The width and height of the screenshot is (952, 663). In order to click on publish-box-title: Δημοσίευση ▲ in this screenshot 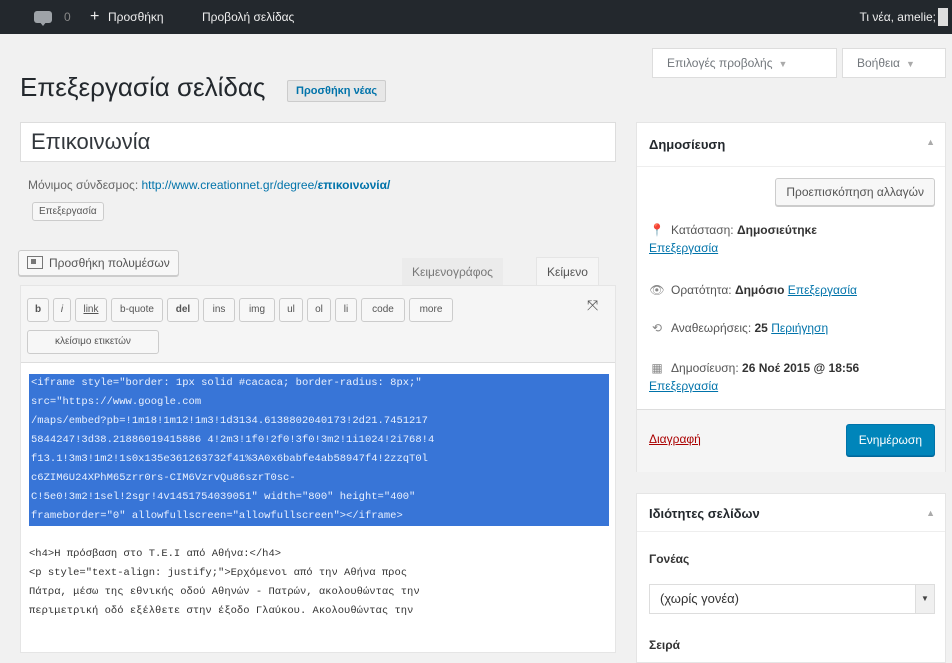, I will do `click(791, 145)`.